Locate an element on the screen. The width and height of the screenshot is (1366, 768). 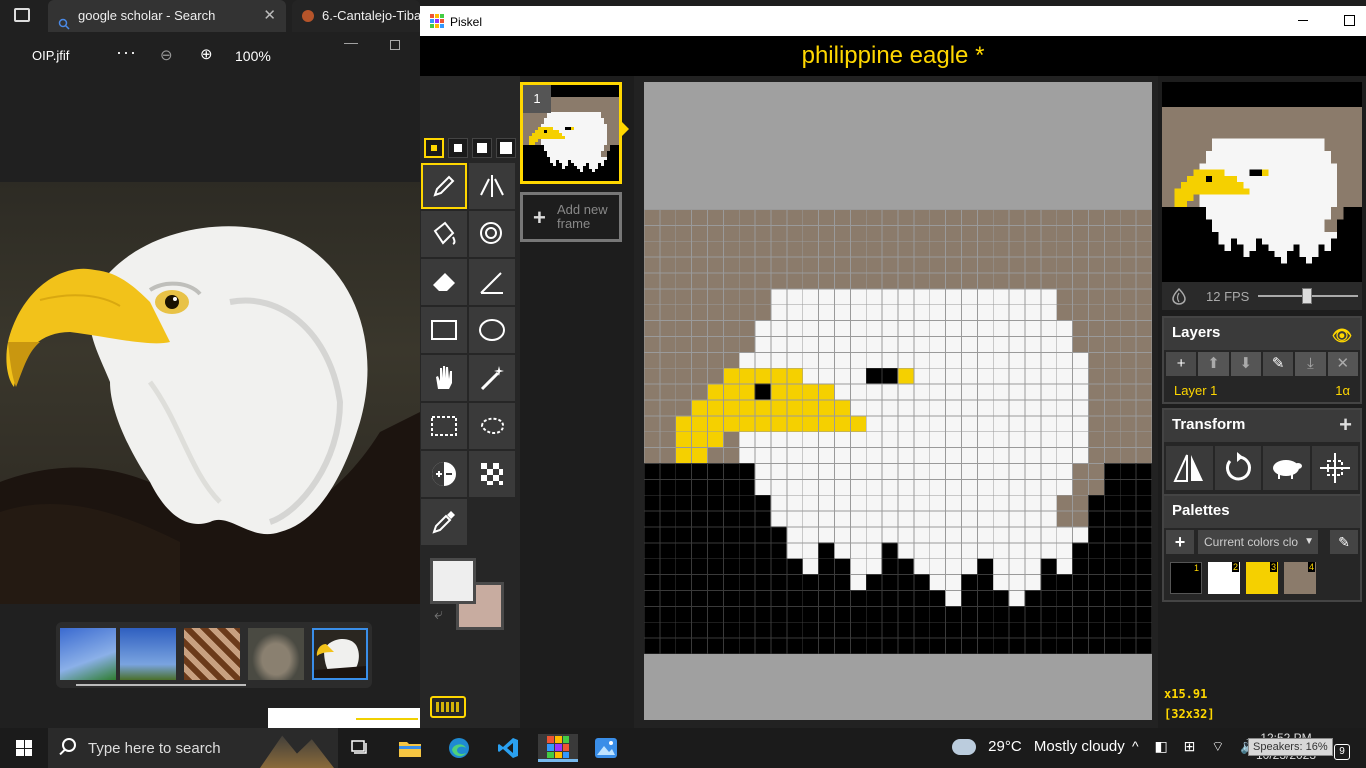
expand-transform-icon: + is located at coordinates (1345, 425).